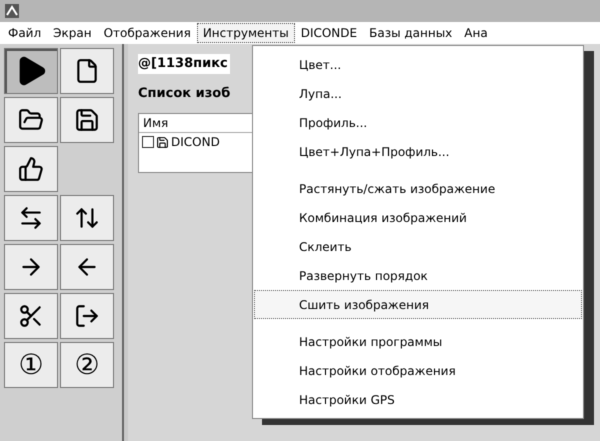 Image resolution: width=600 pixels, height=441 pixels. I want to click on menu-item: Файл, so click(25, 33).